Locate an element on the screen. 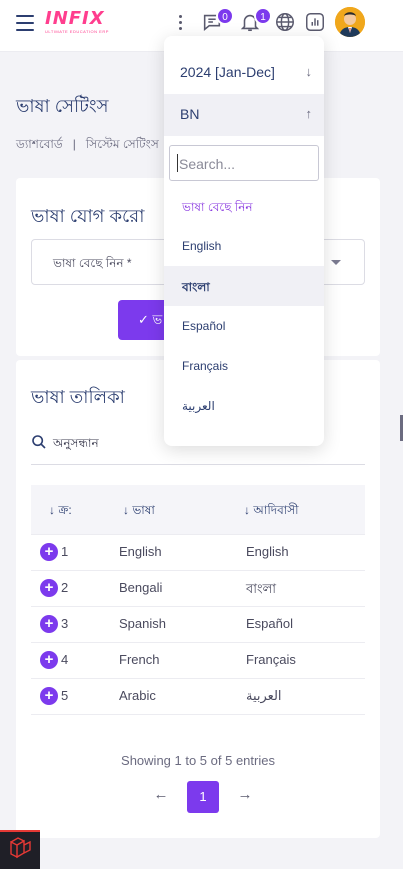 Image resolution: width=403 pixels, height=869 pixels. language-code-label: BN is located at coordinates (190, 114).